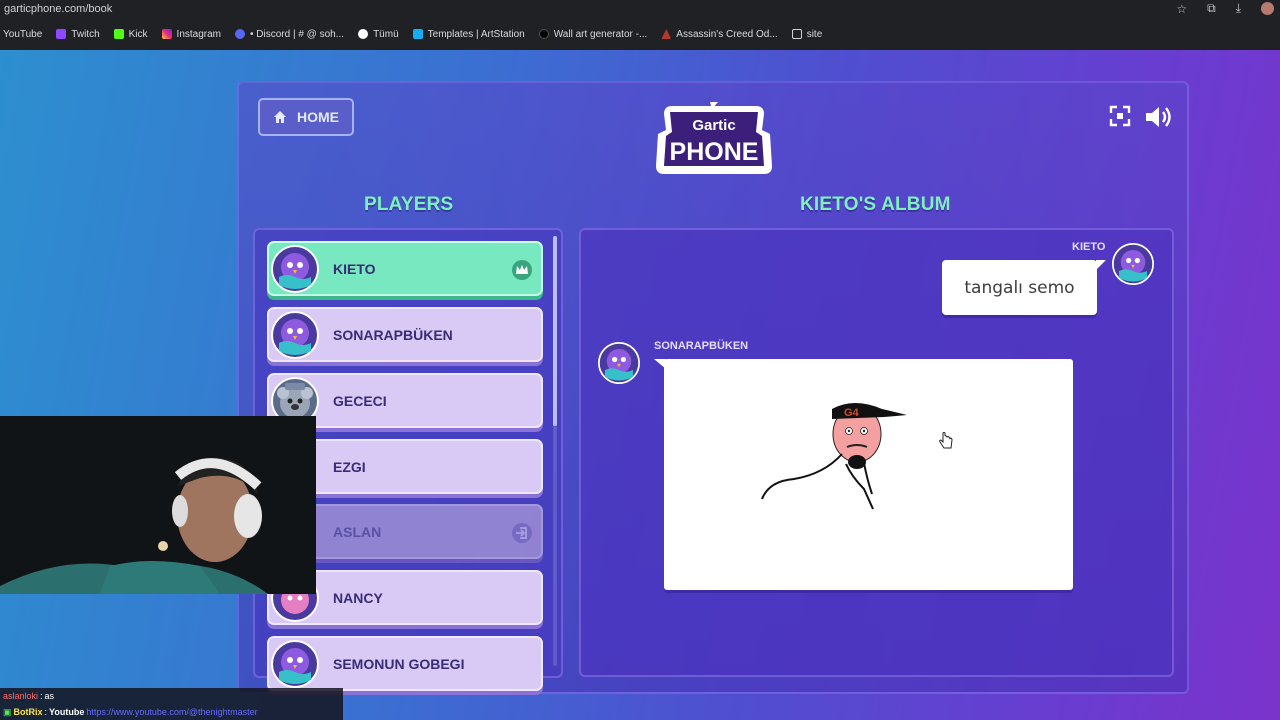 The height and width of the screenshot is (720, 1280). What do you see at coordinates (1159, 117) in the screenshot?
I see `volume-icon` at bounding box center [1159, 117].